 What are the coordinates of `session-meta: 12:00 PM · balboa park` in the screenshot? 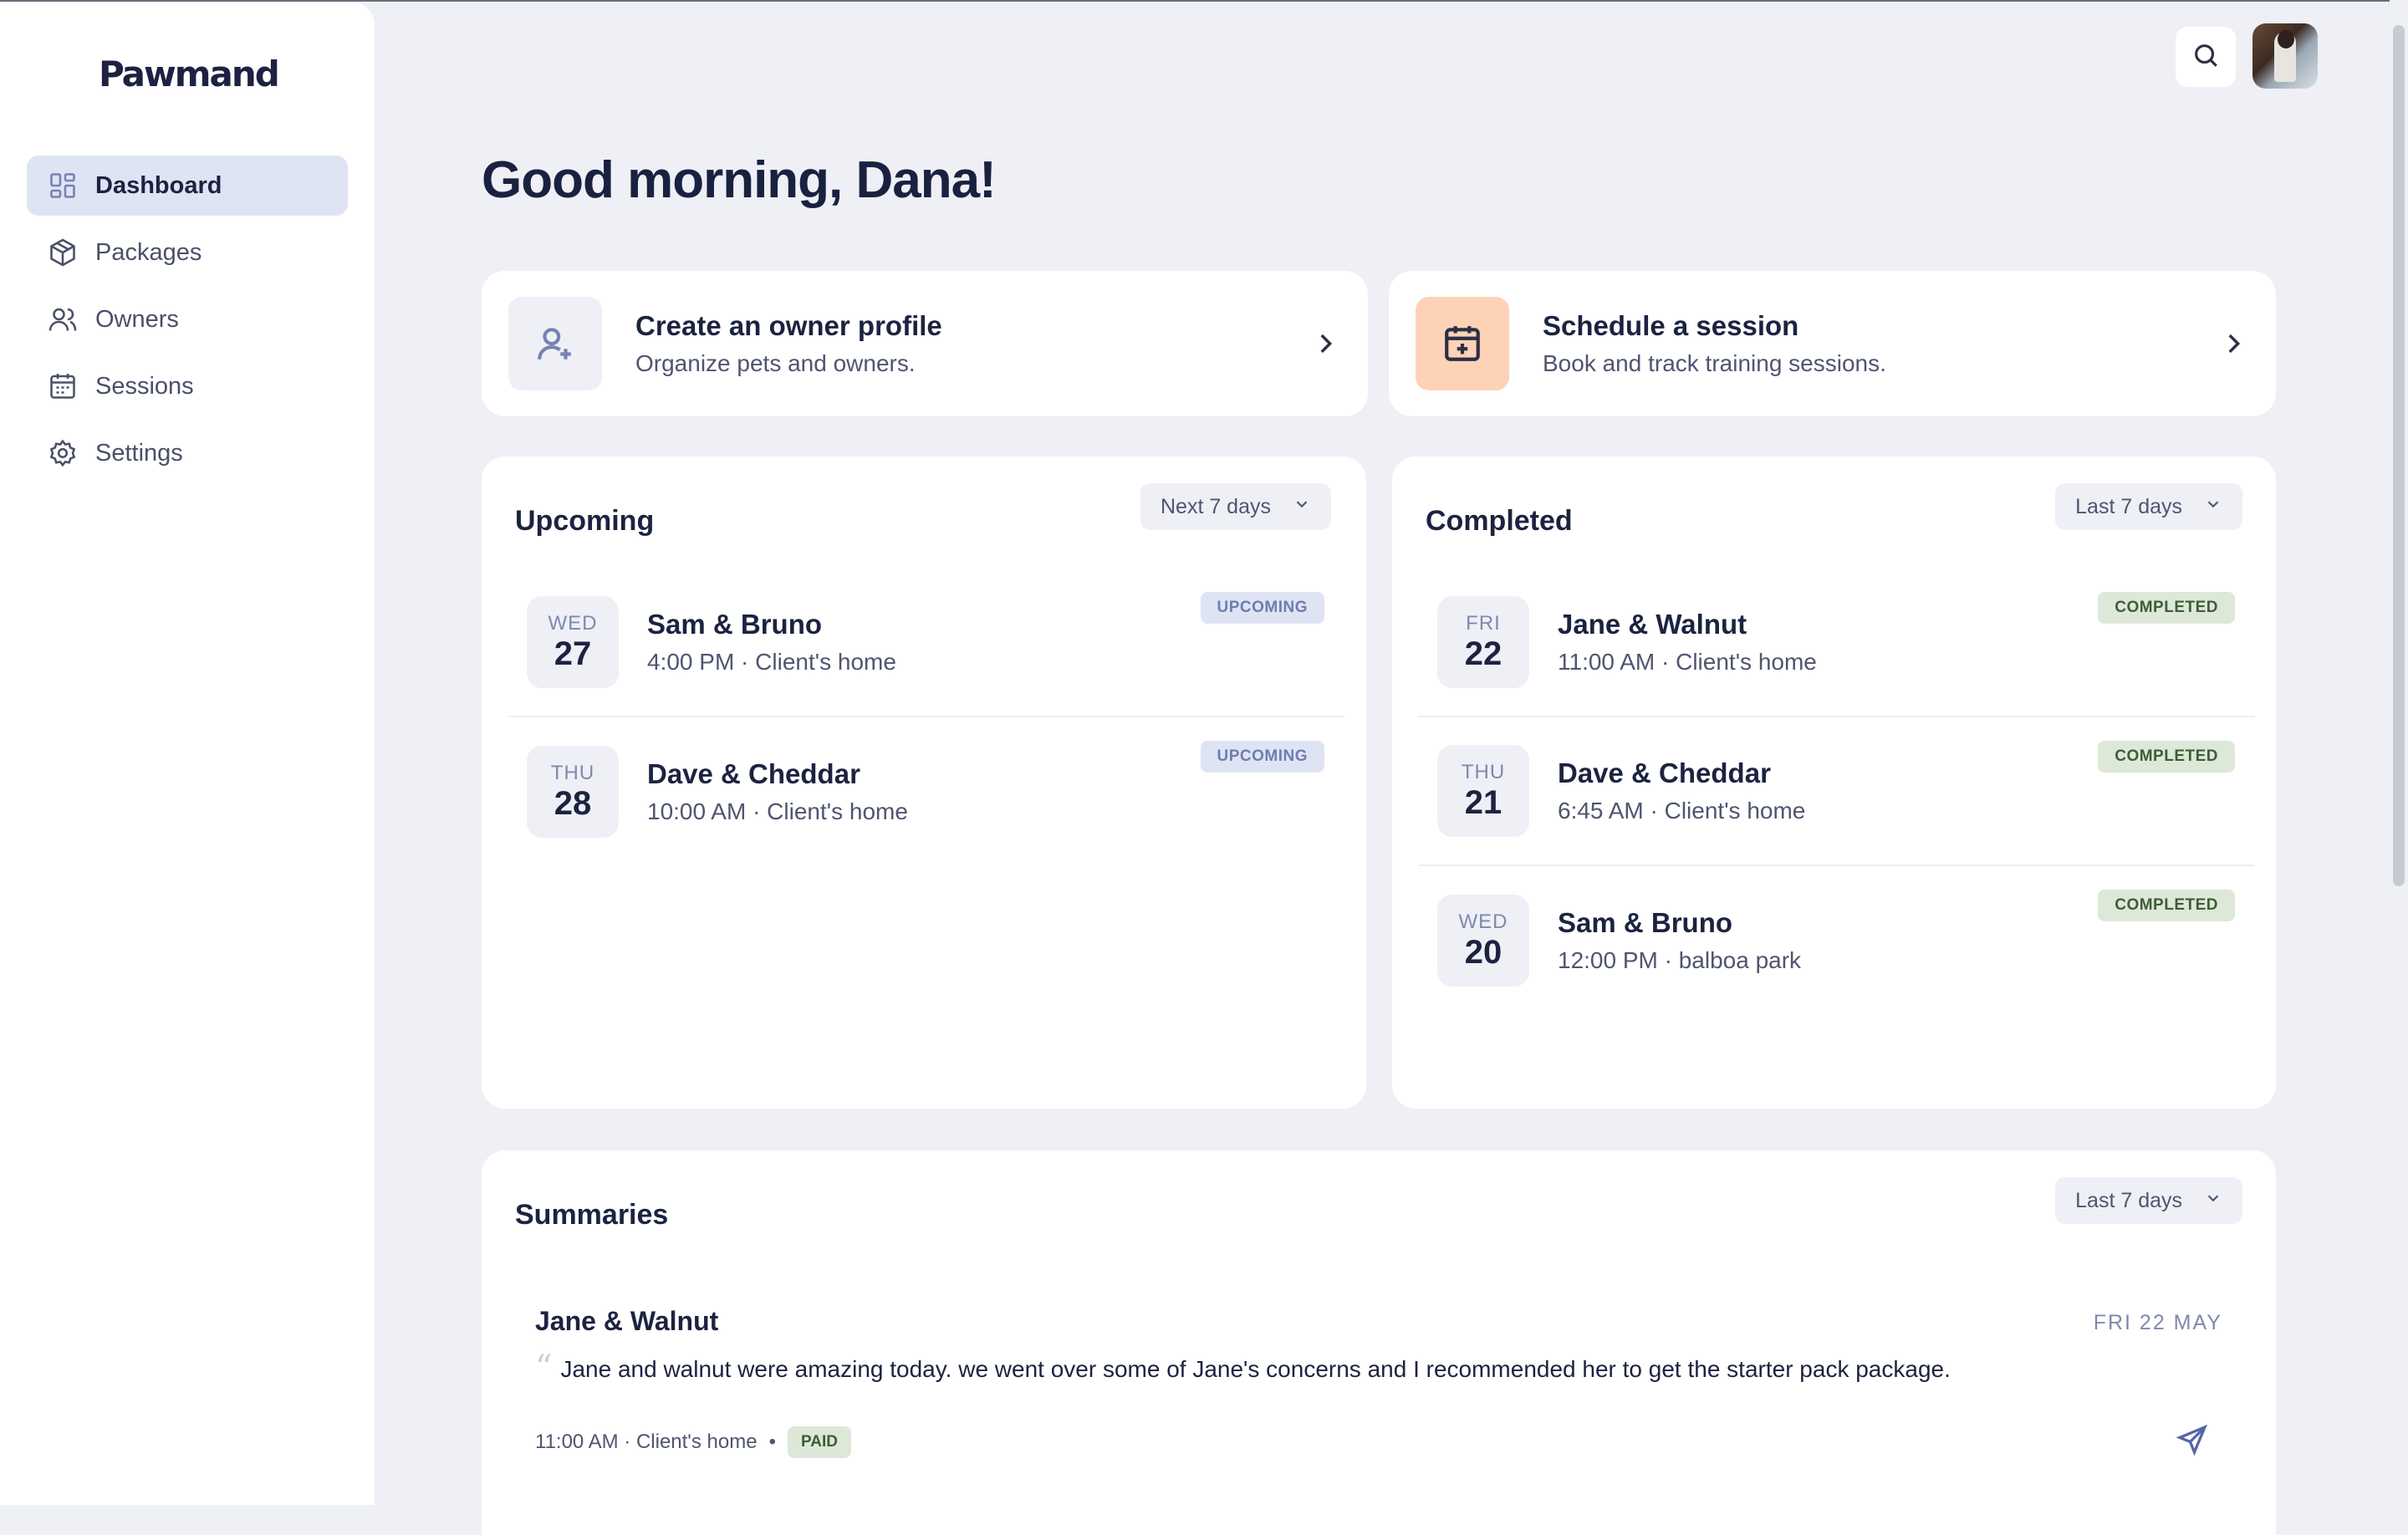 It's located at (1680, 960).